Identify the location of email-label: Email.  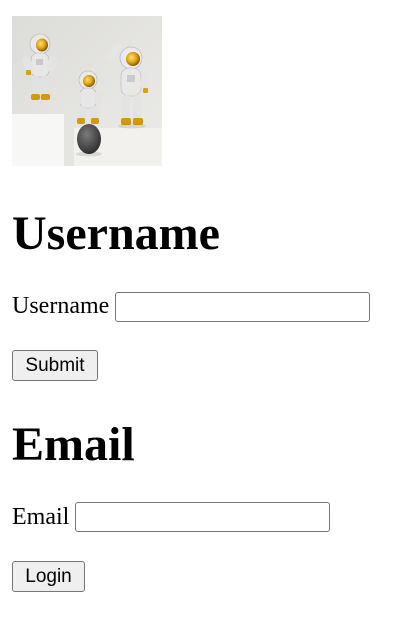
(41, 517).